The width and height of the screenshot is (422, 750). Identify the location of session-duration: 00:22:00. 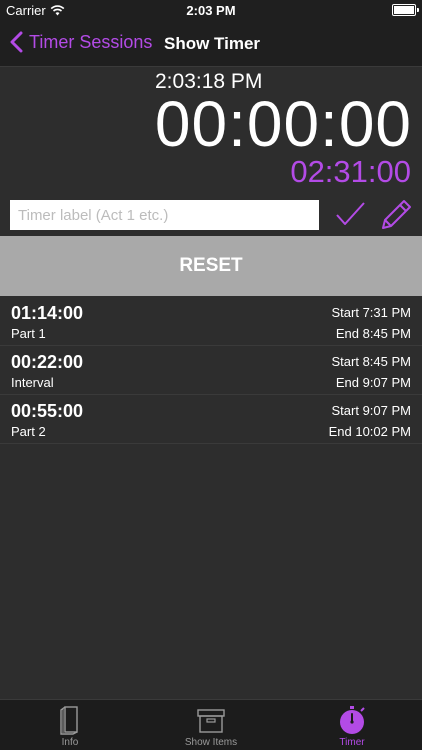
(47, 362).